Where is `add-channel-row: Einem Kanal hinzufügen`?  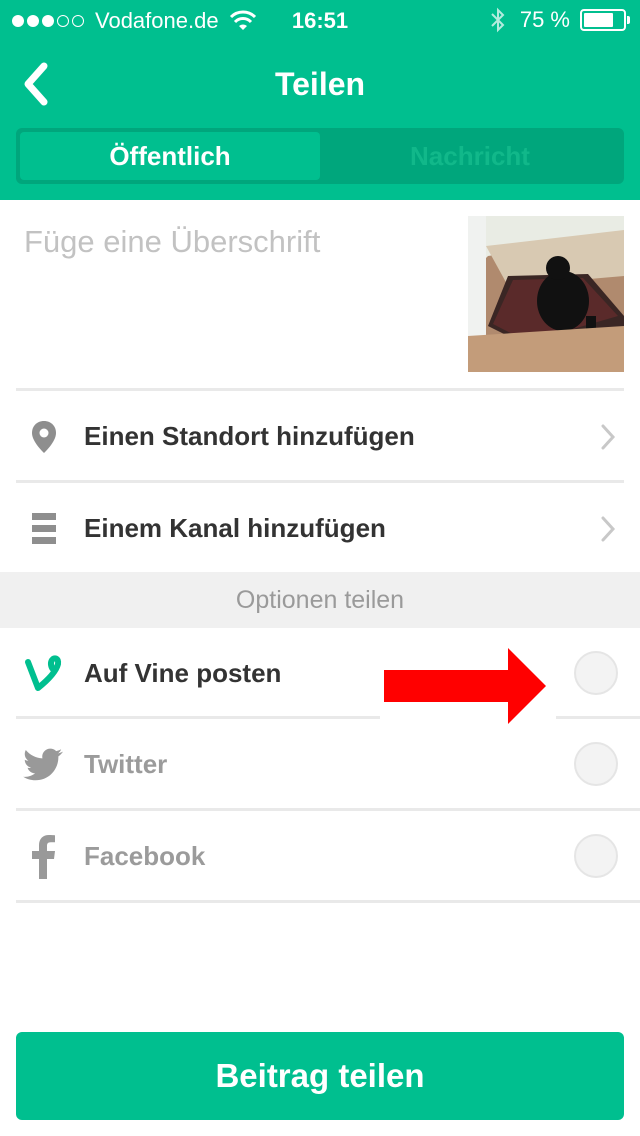
add-channel-row: Einem Kanal hinzufügen is located at coordinates (320, 528).